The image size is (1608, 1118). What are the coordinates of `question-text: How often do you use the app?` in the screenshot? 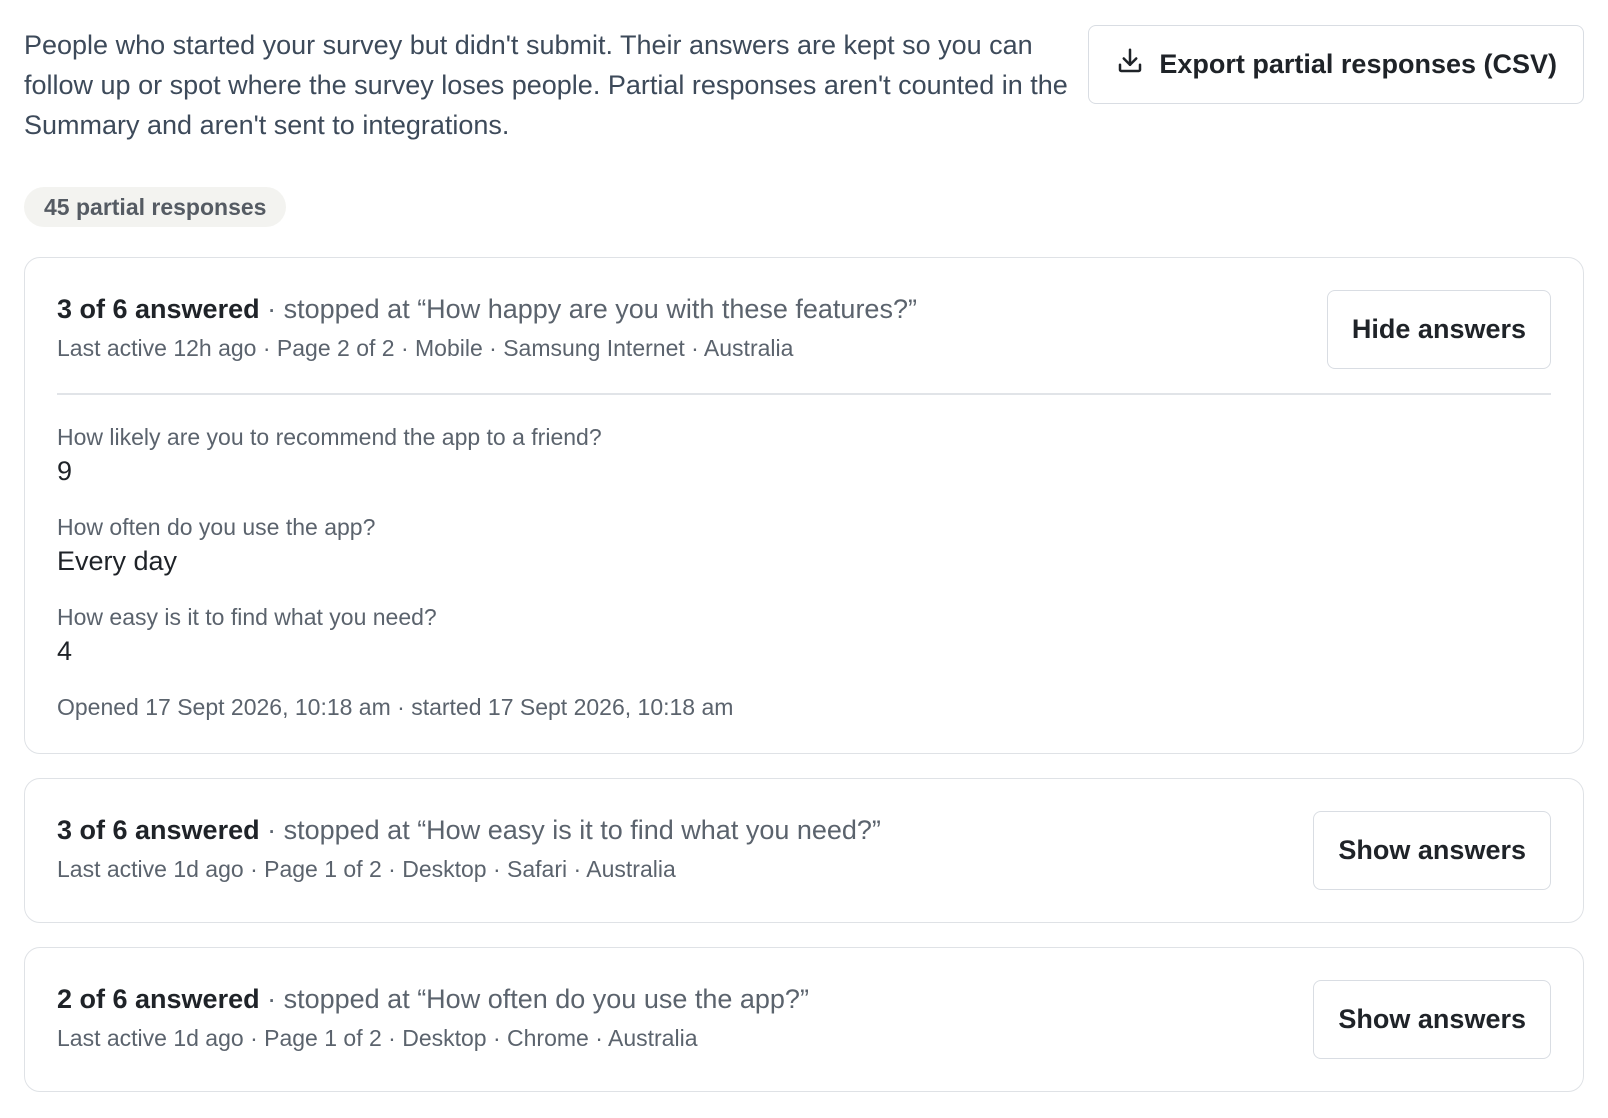 It's located at (216, 527).